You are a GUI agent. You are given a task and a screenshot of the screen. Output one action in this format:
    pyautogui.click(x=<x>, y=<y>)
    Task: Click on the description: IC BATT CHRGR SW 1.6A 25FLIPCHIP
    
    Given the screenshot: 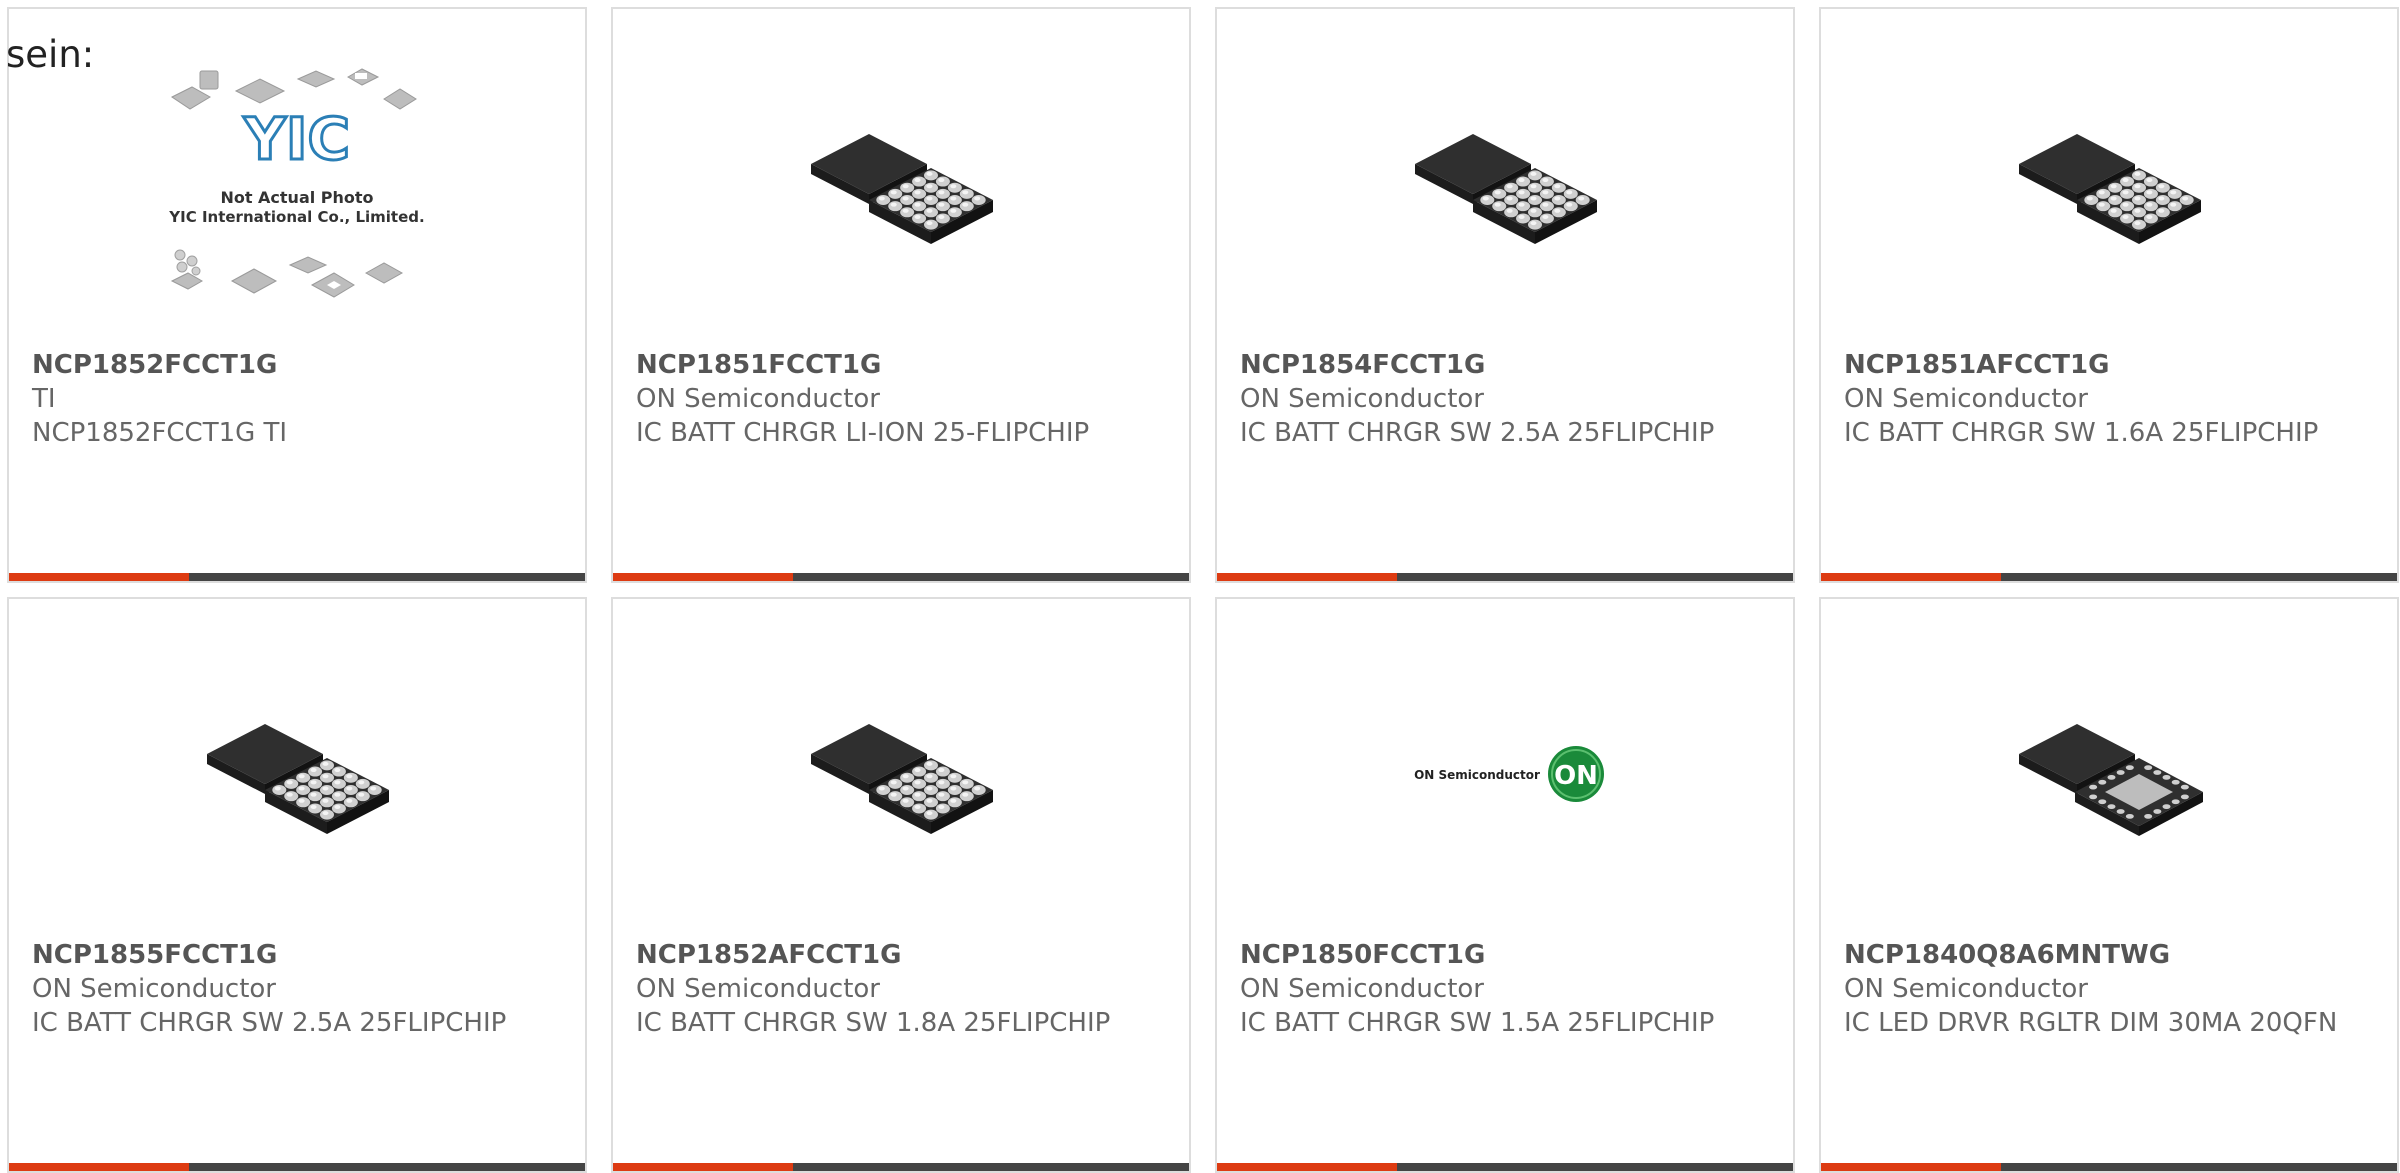 What is the action you would take?
    pyautogui.click(x=2081, y=433)
    